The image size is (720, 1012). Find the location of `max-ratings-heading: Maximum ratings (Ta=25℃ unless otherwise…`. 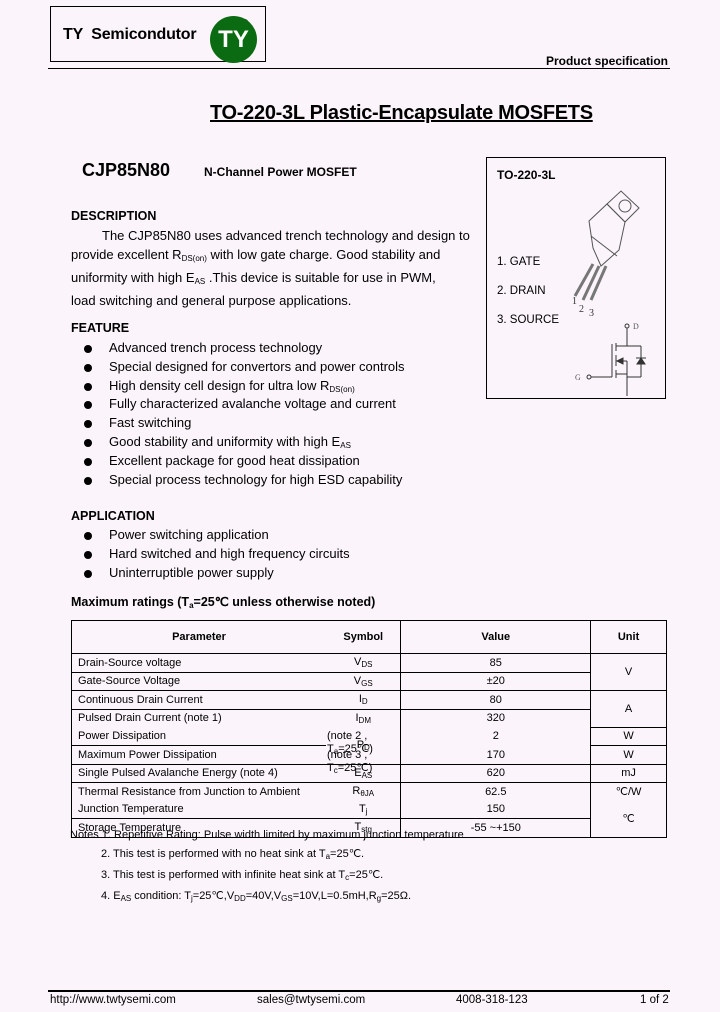

max-ratings-heading: Maximum ratings (Ta=25℃ unless otherwise… is located at coordinates (223, 602).